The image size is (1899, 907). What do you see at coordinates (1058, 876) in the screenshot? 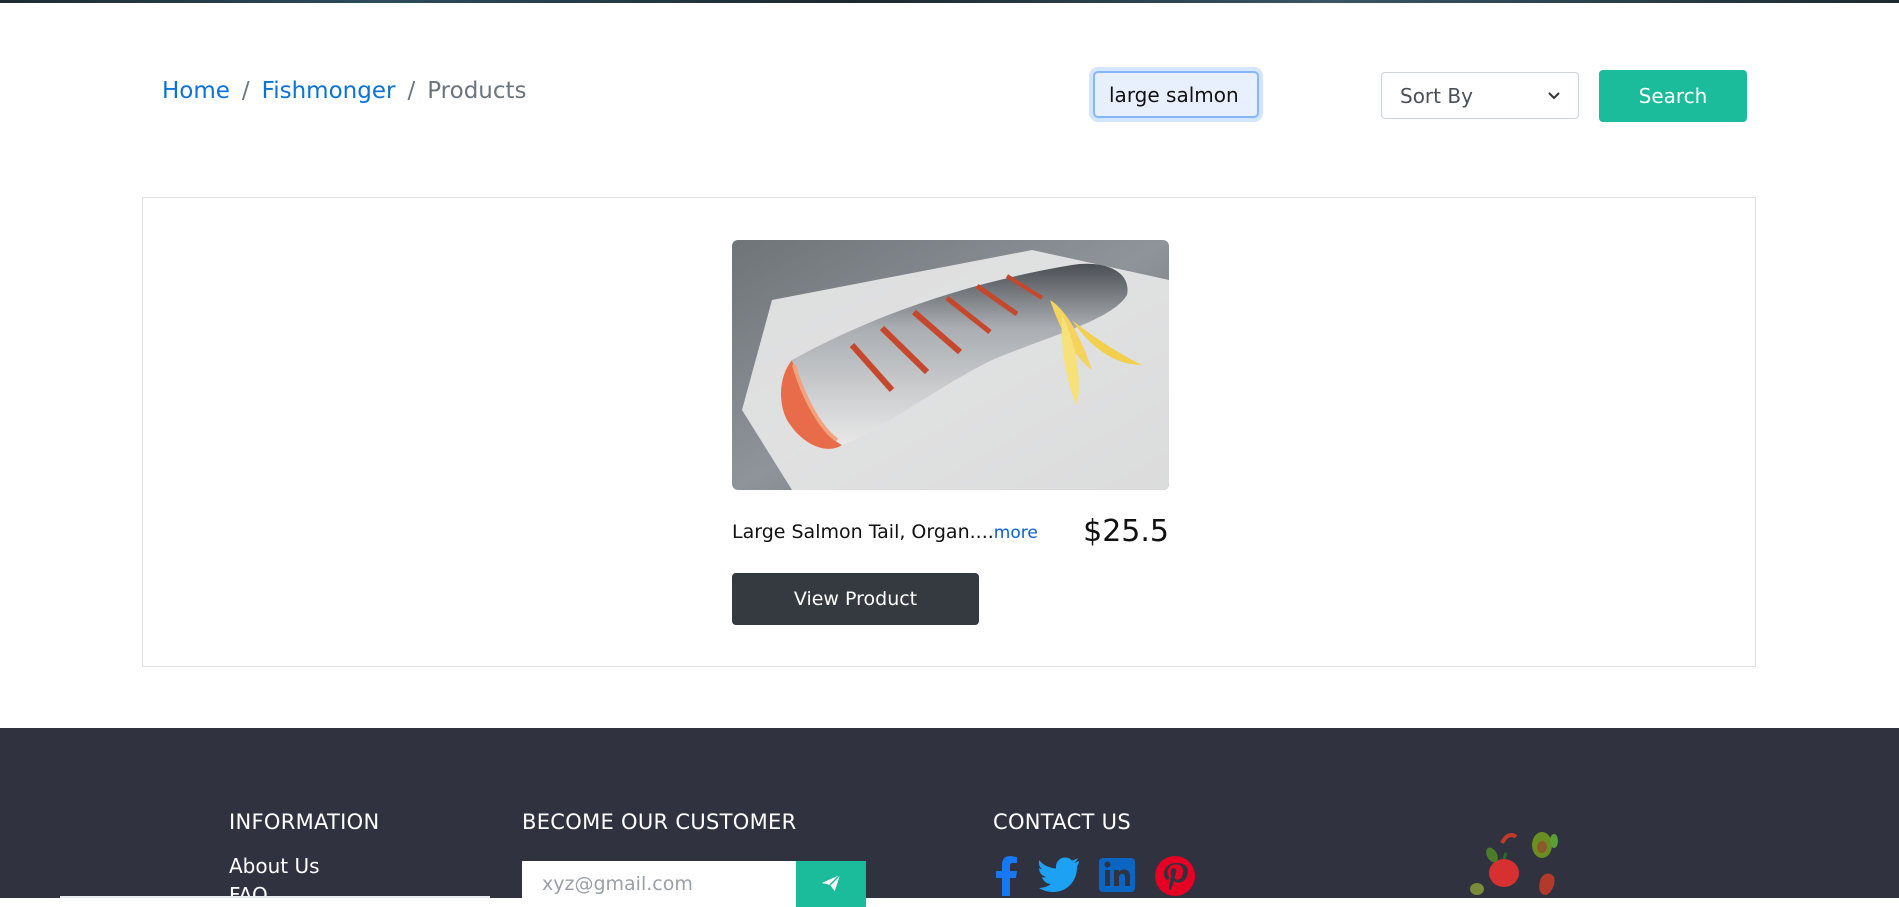
I see `twitter-icon` at bounding box center [1058, 876].